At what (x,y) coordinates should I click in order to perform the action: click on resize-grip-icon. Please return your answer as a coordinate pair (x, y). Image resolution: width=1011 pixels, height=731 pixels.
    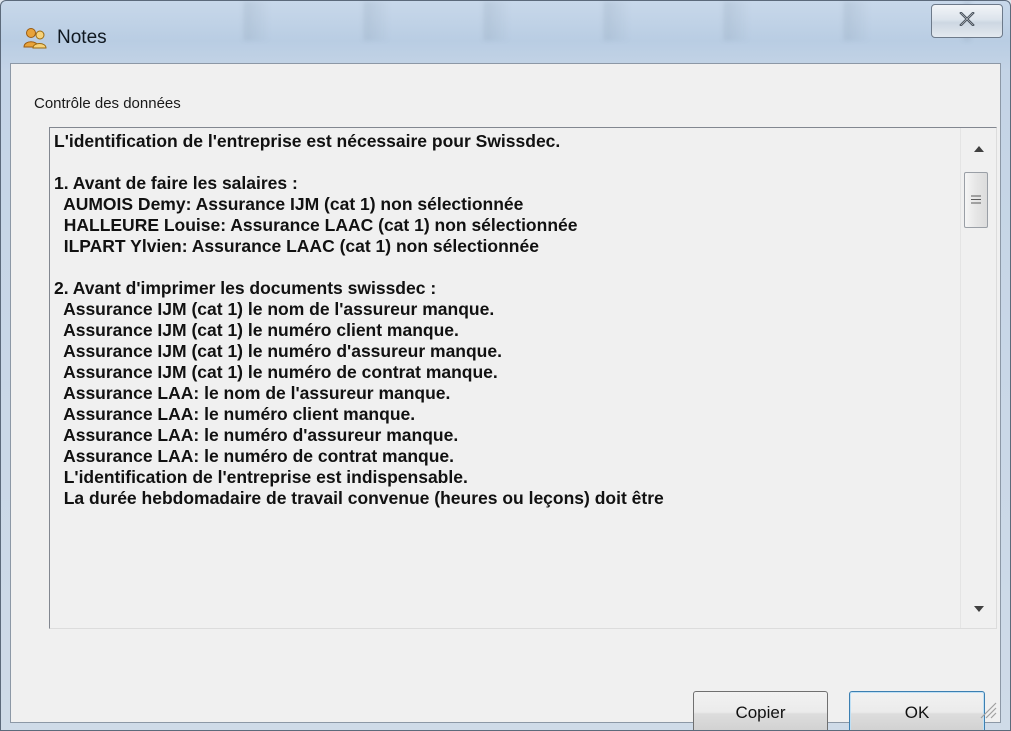
    Looking at the image, I should click on (986, 708).